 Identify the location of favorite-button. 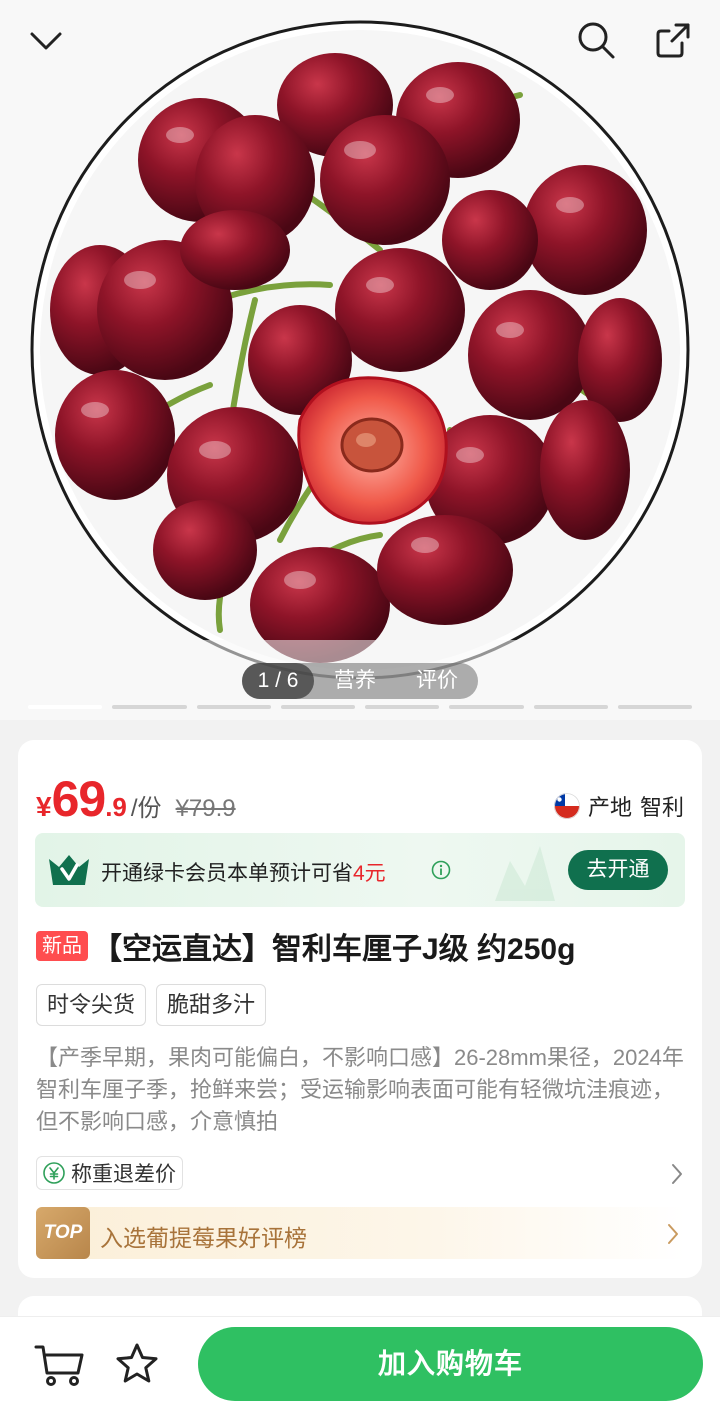
(137, 1366).